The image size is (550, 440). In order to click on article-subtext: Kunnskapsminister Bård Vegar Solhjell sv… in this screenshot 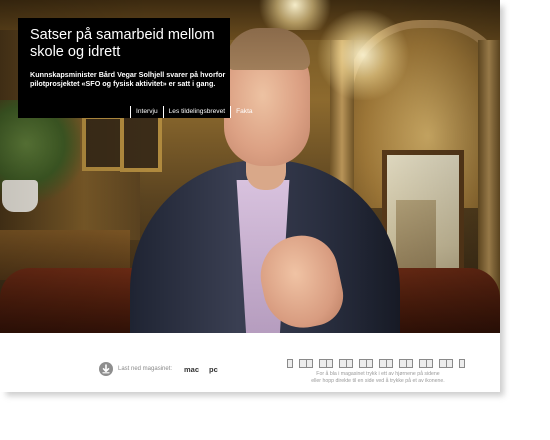, I will do `click(128, 79)`.